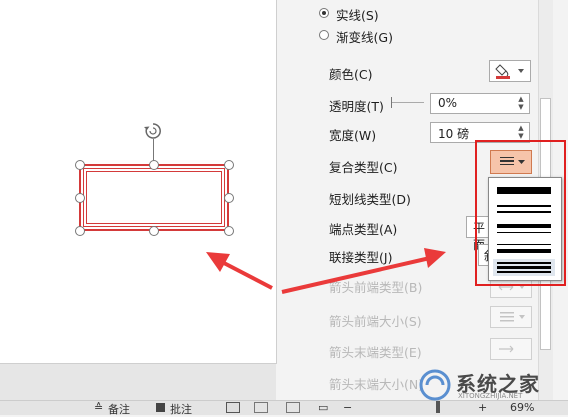 This screenshot has height=417, width=568. I want to click on comments-button: 批注, so click(181, 409).